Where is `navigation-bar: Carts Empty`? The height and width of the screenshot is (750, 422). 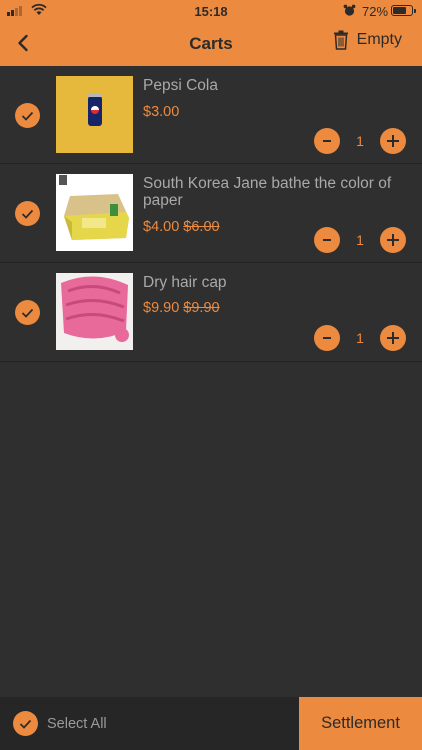
navigation-bar: Carts Empty is located at coordinates (211, 44).